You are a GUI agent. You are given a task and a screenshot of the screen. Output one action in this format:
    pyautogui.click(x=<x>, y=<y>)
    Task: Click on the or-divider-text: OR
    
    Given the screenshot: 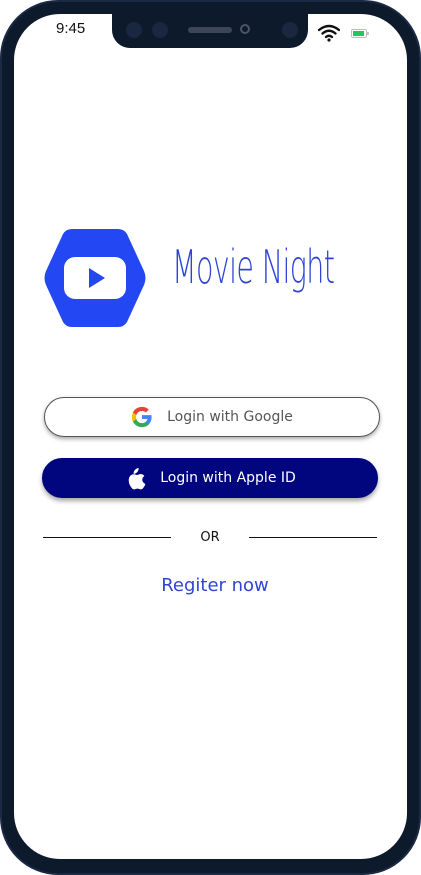 What is the action you would take?
    pyautogui.click(x=210, y=537)
    